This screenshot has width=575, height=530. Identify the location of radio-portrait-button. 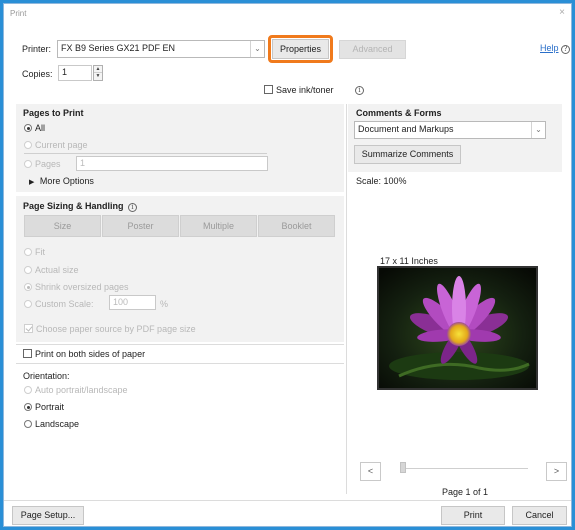
(28, 407).